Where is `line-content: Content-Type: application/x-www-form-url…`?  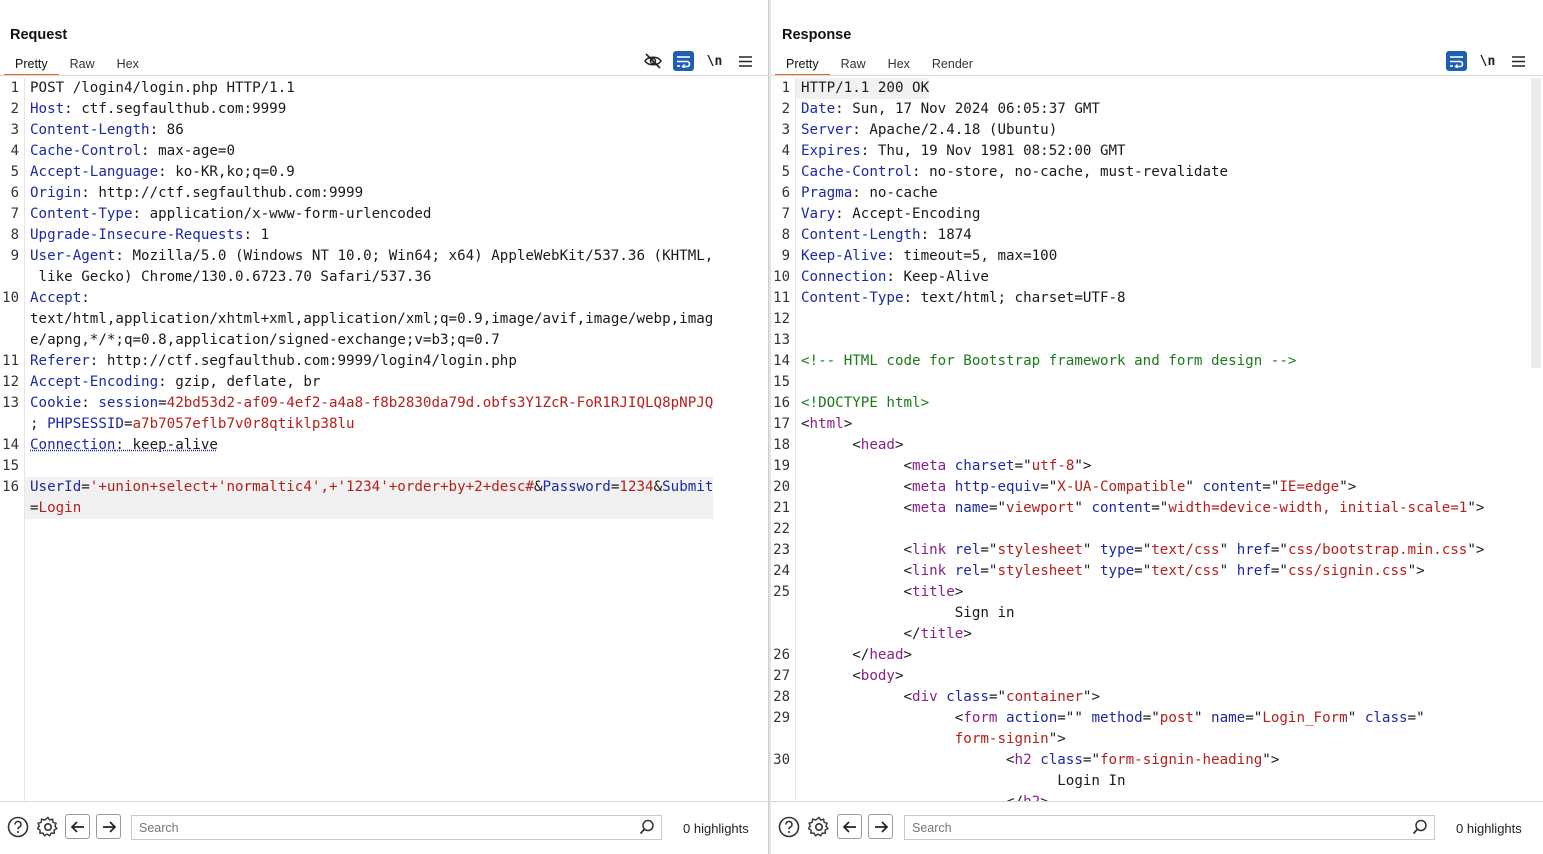 line-content: Content-Type: application/x-www-form-url… is located at coordinates (231, 214).